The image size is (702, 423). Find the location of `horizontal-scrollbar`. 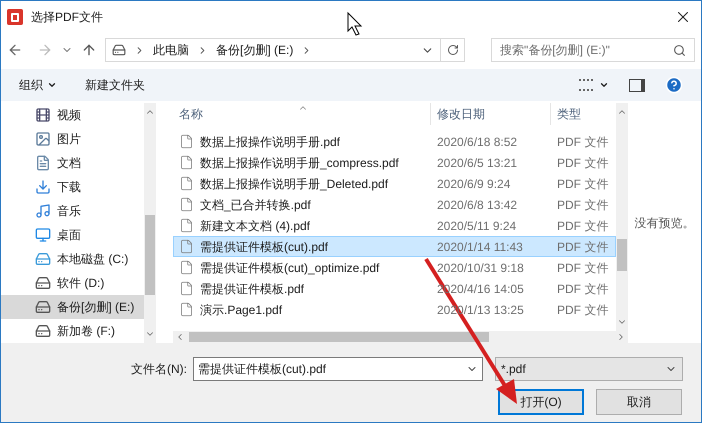

horizontal-scrollbar is located at coordinates (400, 337).